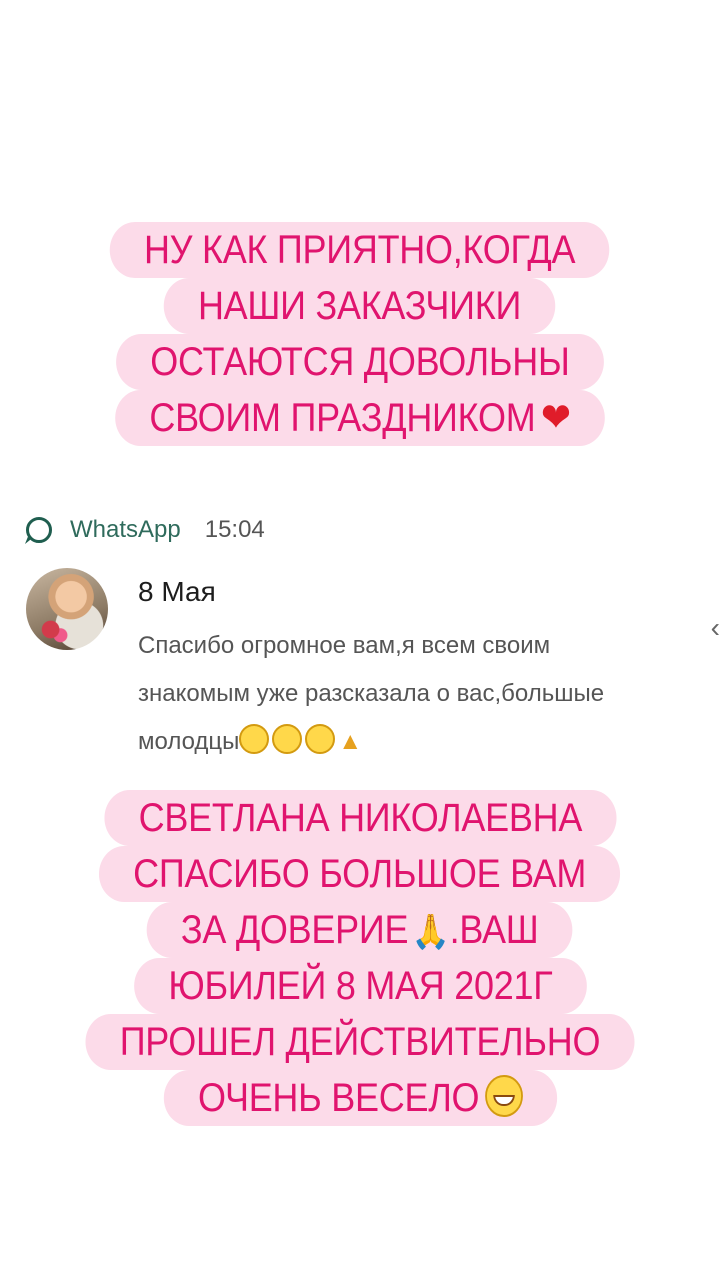 Image resolution: width=720 pixels, height=1280 pixels. I want to click on caption-line: ПРОШЕЛ ДЕЙСТВИТЕЛЬНО, so click(360, 1042).